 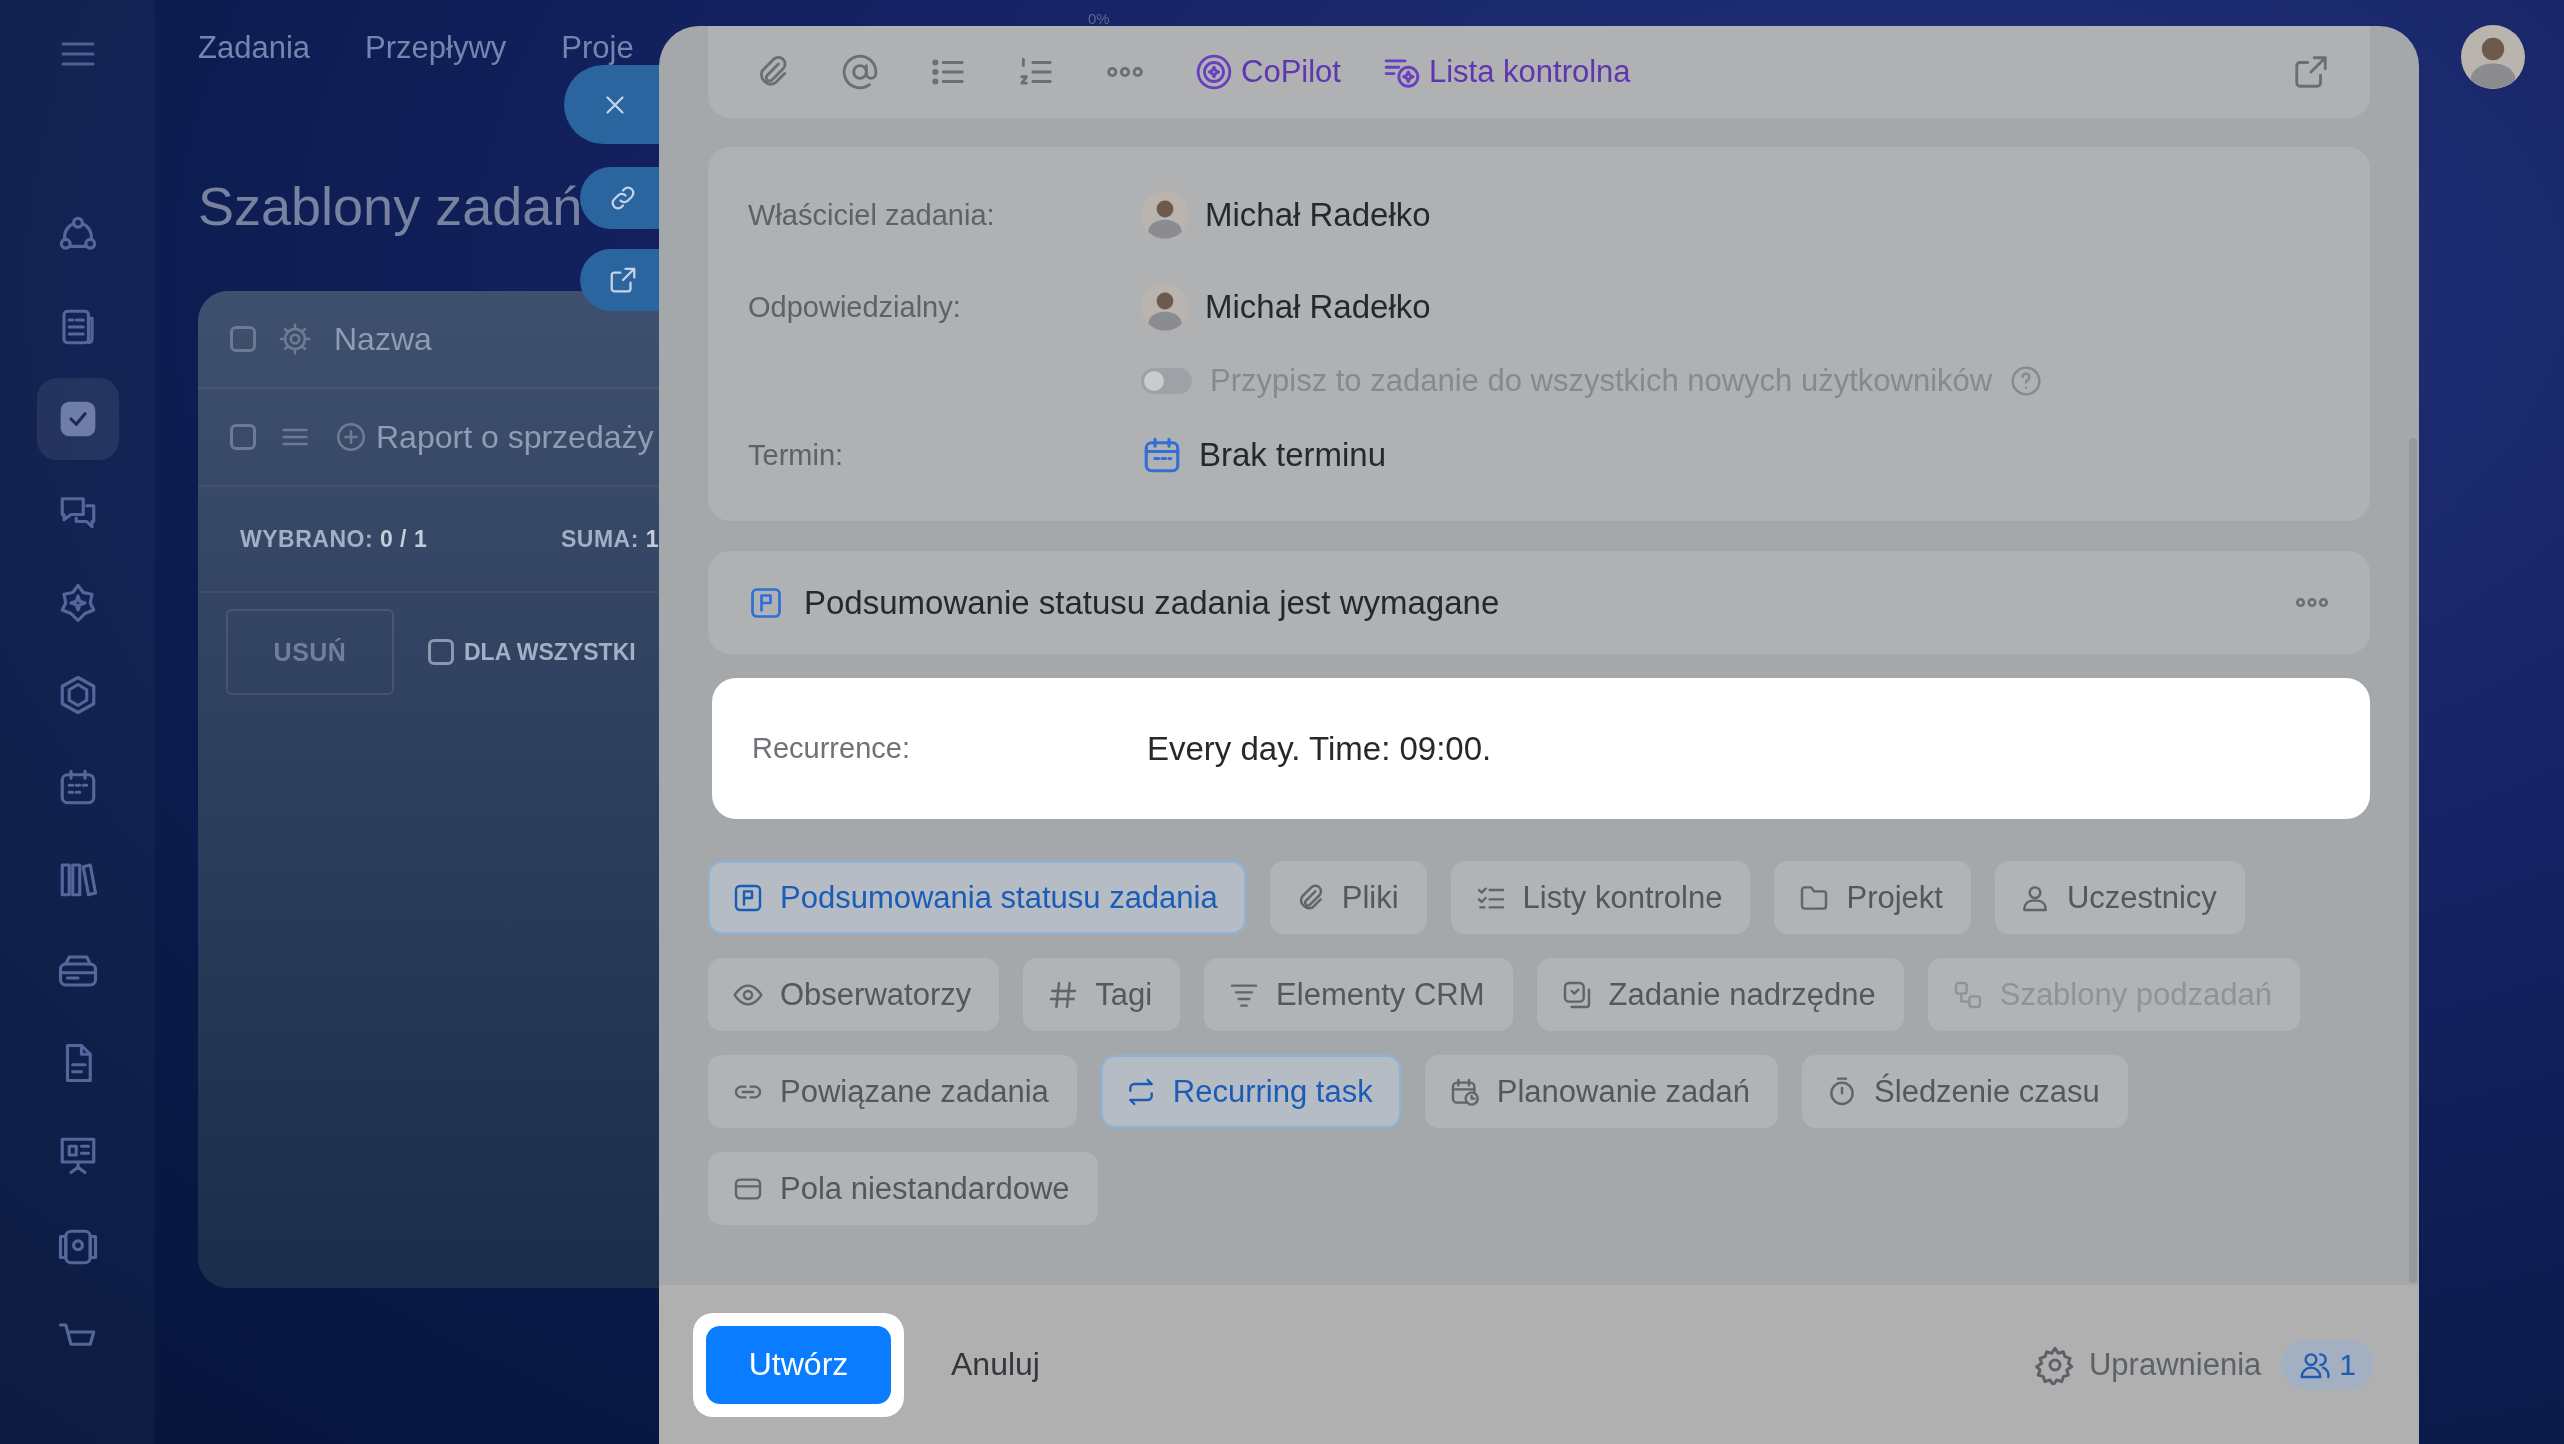 I want to click on checklist-button: Lista kontrolna, so click(x=1506, y=72).